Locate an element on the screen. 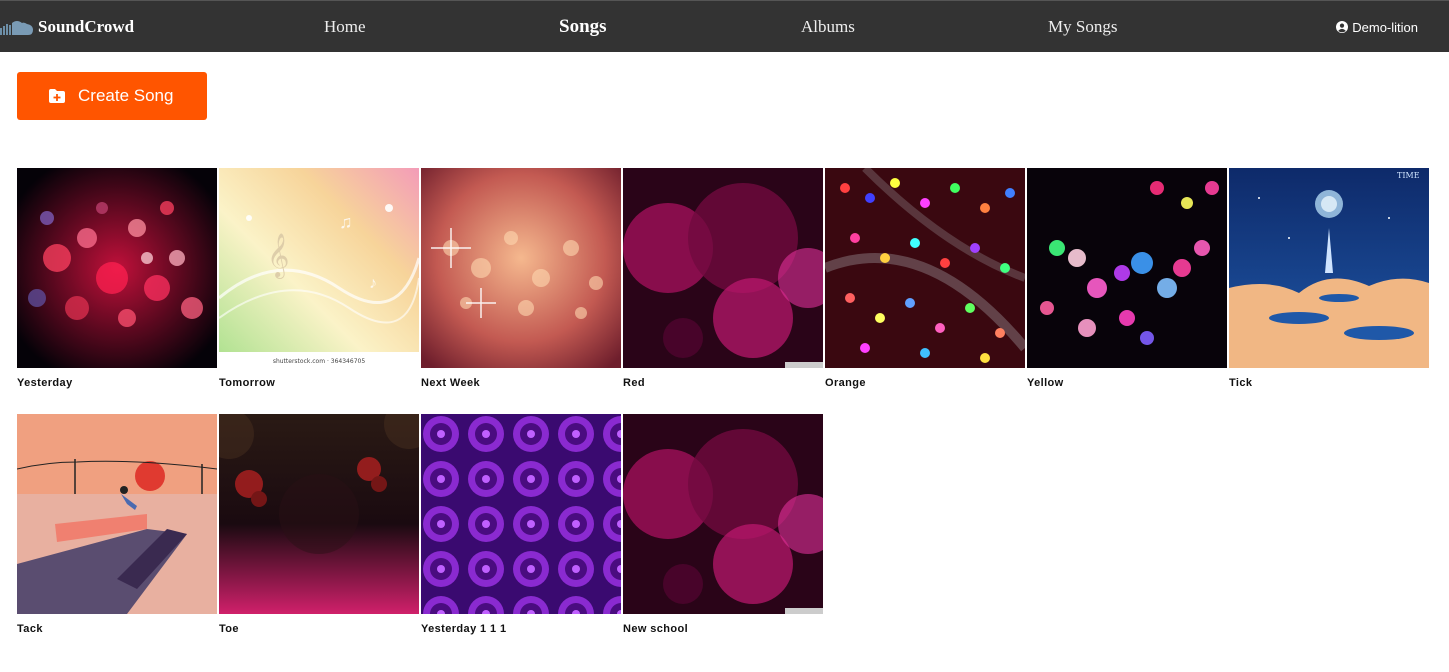 This screenshot has height=672, width=1449. nav-home: Home is located at coordinates (345, 27).